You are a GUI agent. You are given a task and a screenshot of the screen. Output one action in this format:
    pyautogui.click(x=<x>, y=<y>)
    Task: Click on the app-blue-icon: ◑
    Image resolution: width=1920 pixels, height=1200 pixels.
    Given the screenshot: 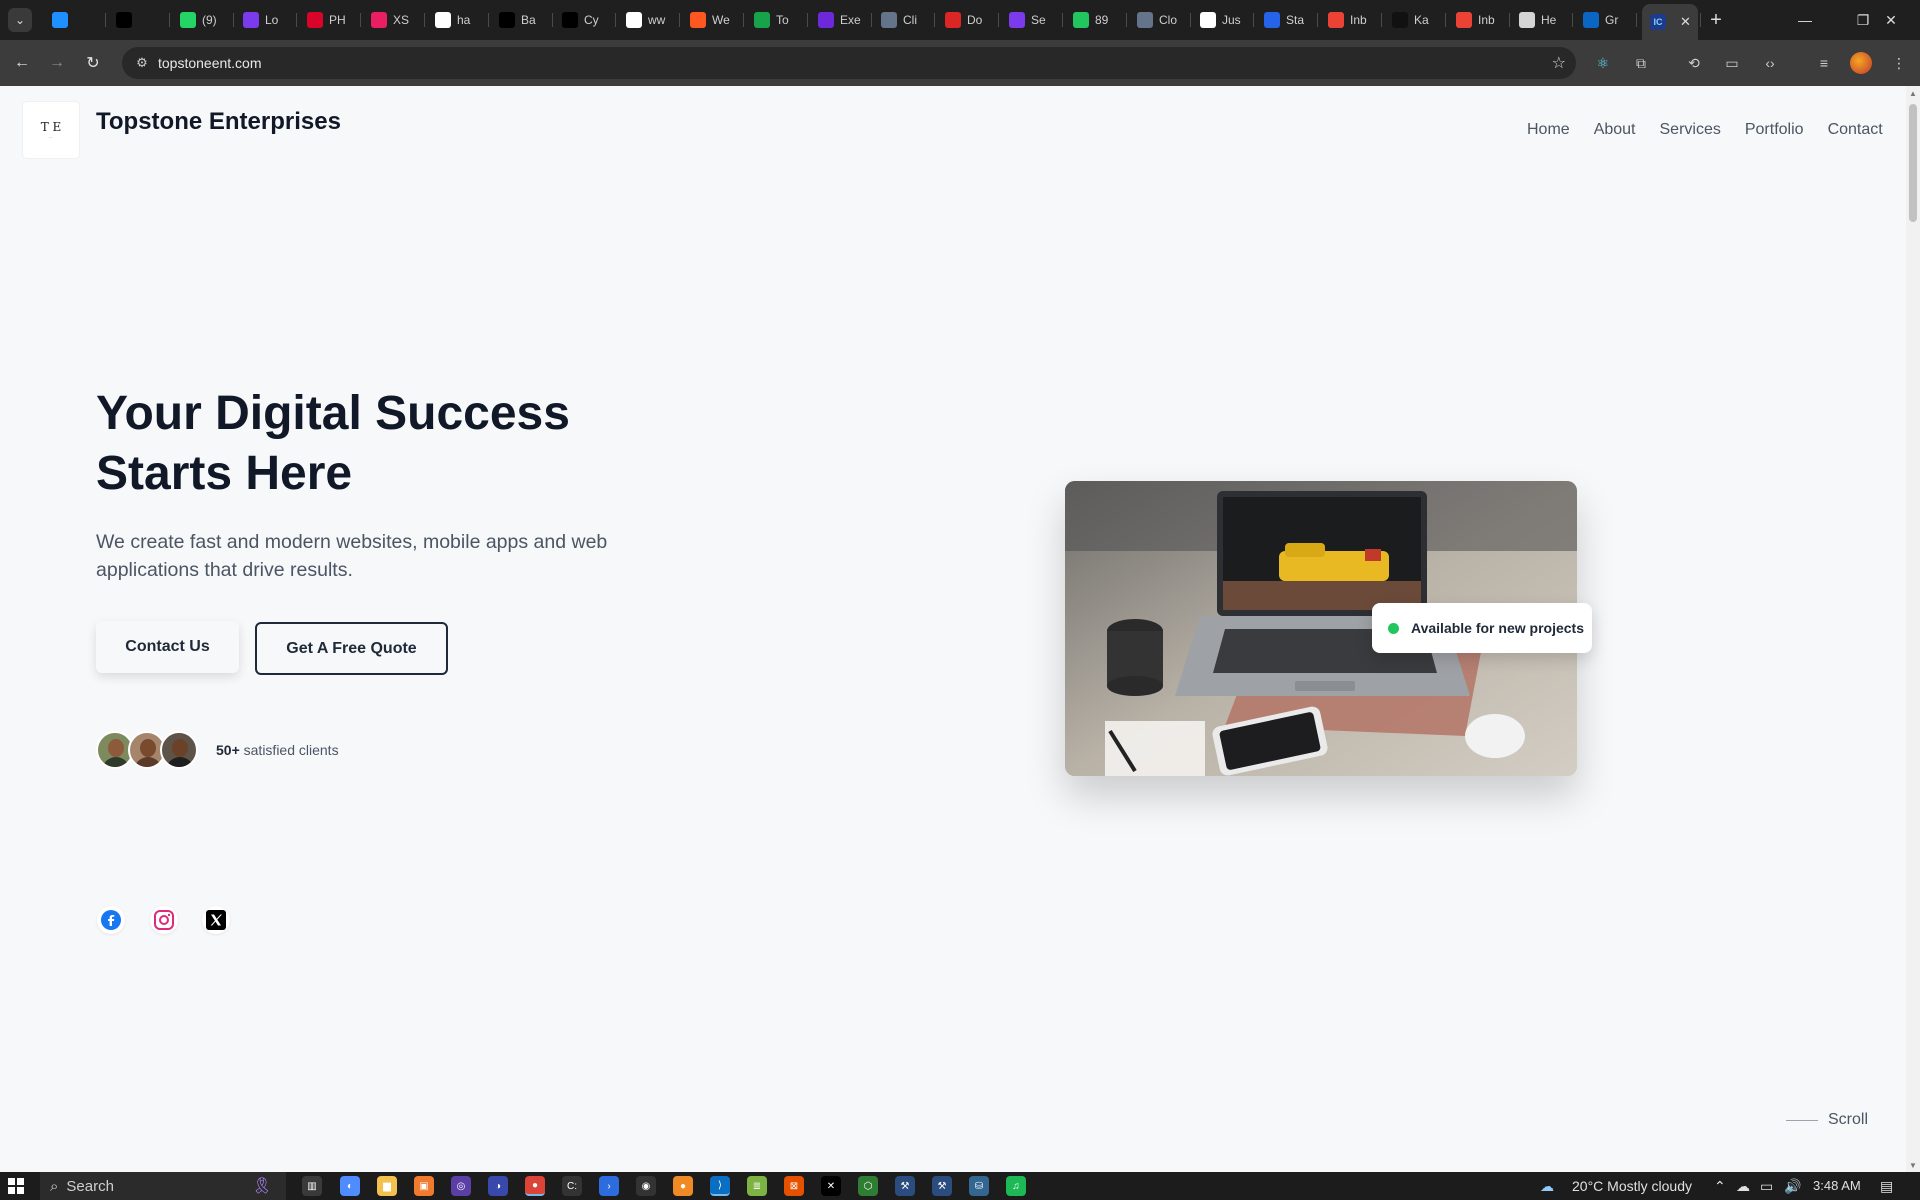 What is the action you would take?
    pyautogui.click(x=498, y=1186)
    